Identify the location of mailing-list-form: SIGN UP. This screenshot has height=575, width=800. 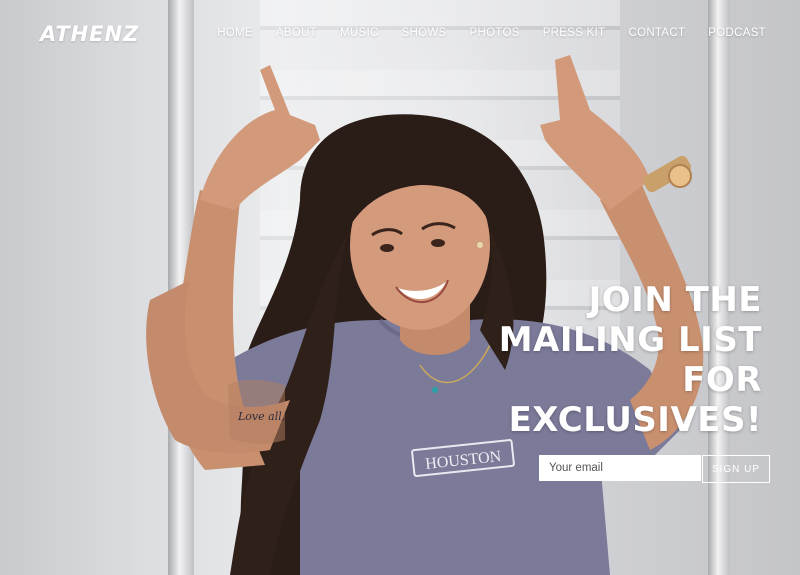
(654, 469).